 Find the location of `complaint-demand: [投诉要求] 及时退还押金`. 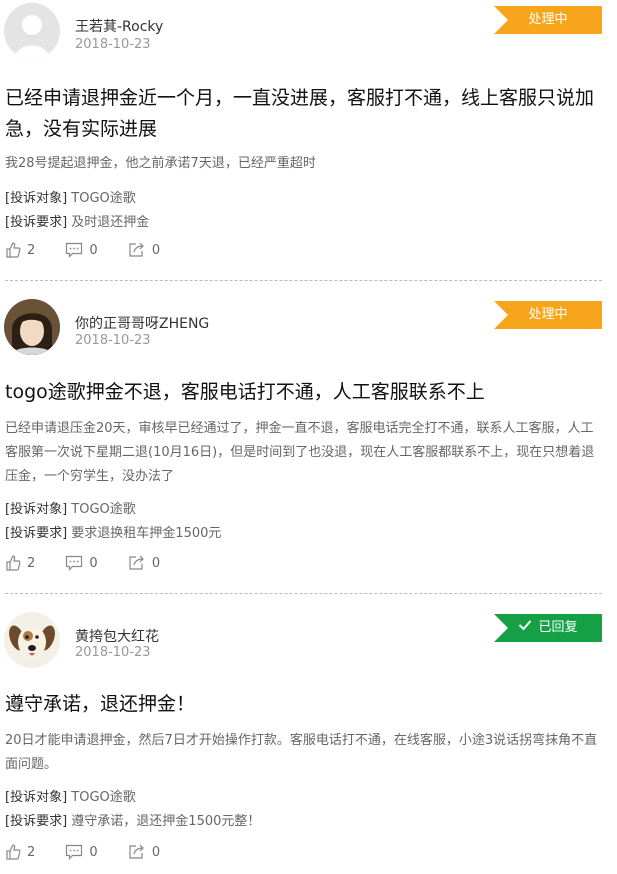

complaint-demand: [投诉要求] 及时退还押金 is located at coordinates (77, 223).